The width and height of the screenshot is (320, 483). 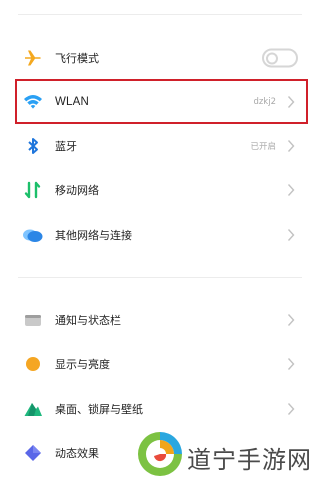 What do you see at coordinates (160, 454) in the screenshot?
I see `watermark-logo-icon` at bounding box center [160, 454].